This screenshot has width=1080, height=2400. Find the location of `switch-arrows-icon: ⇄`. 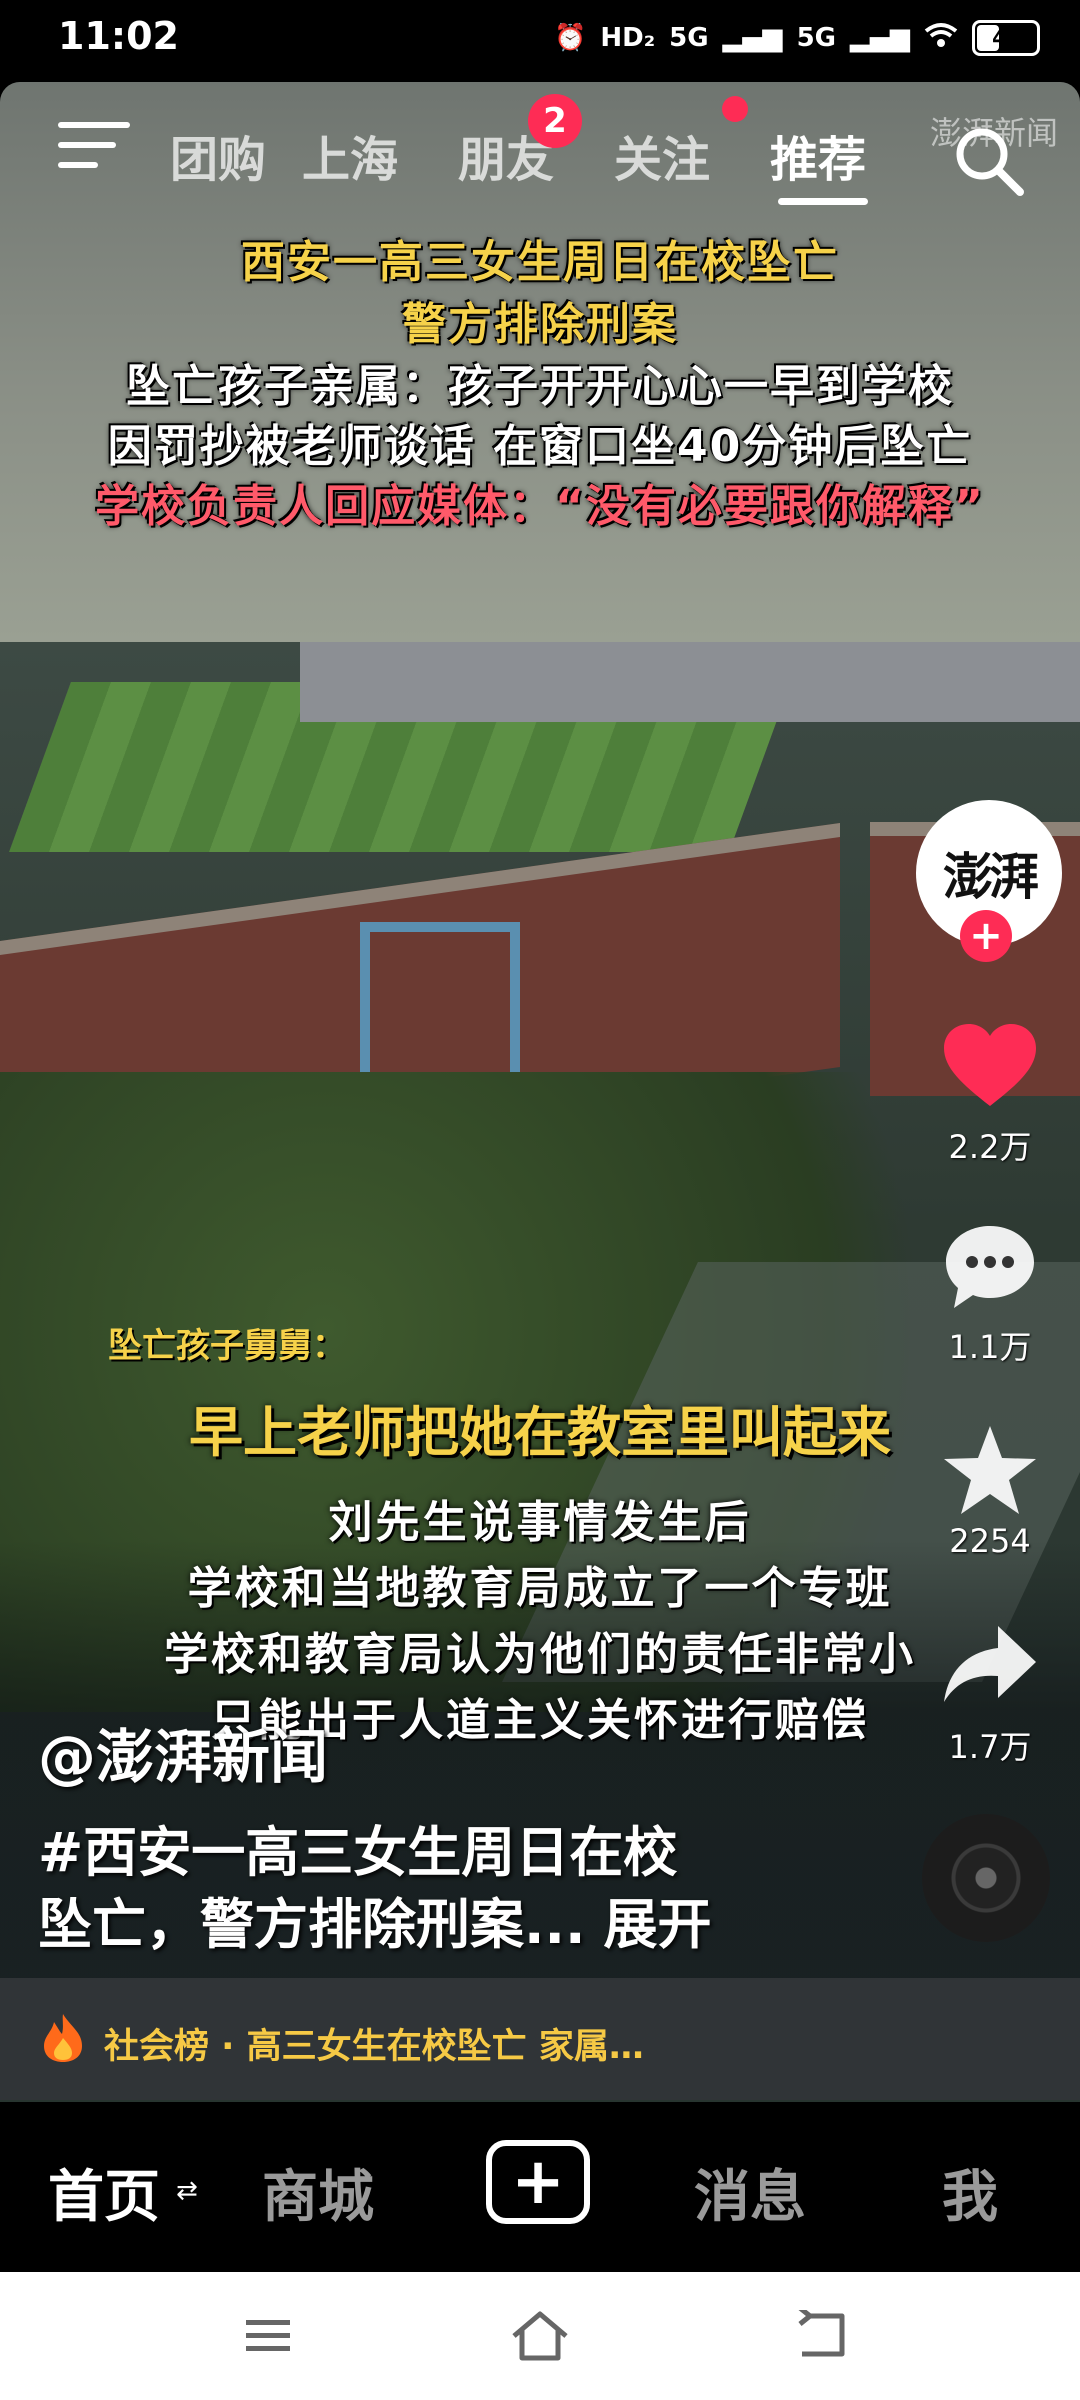

switch-arrows-icon: ⇄ is located at coordinates (187, 2191).